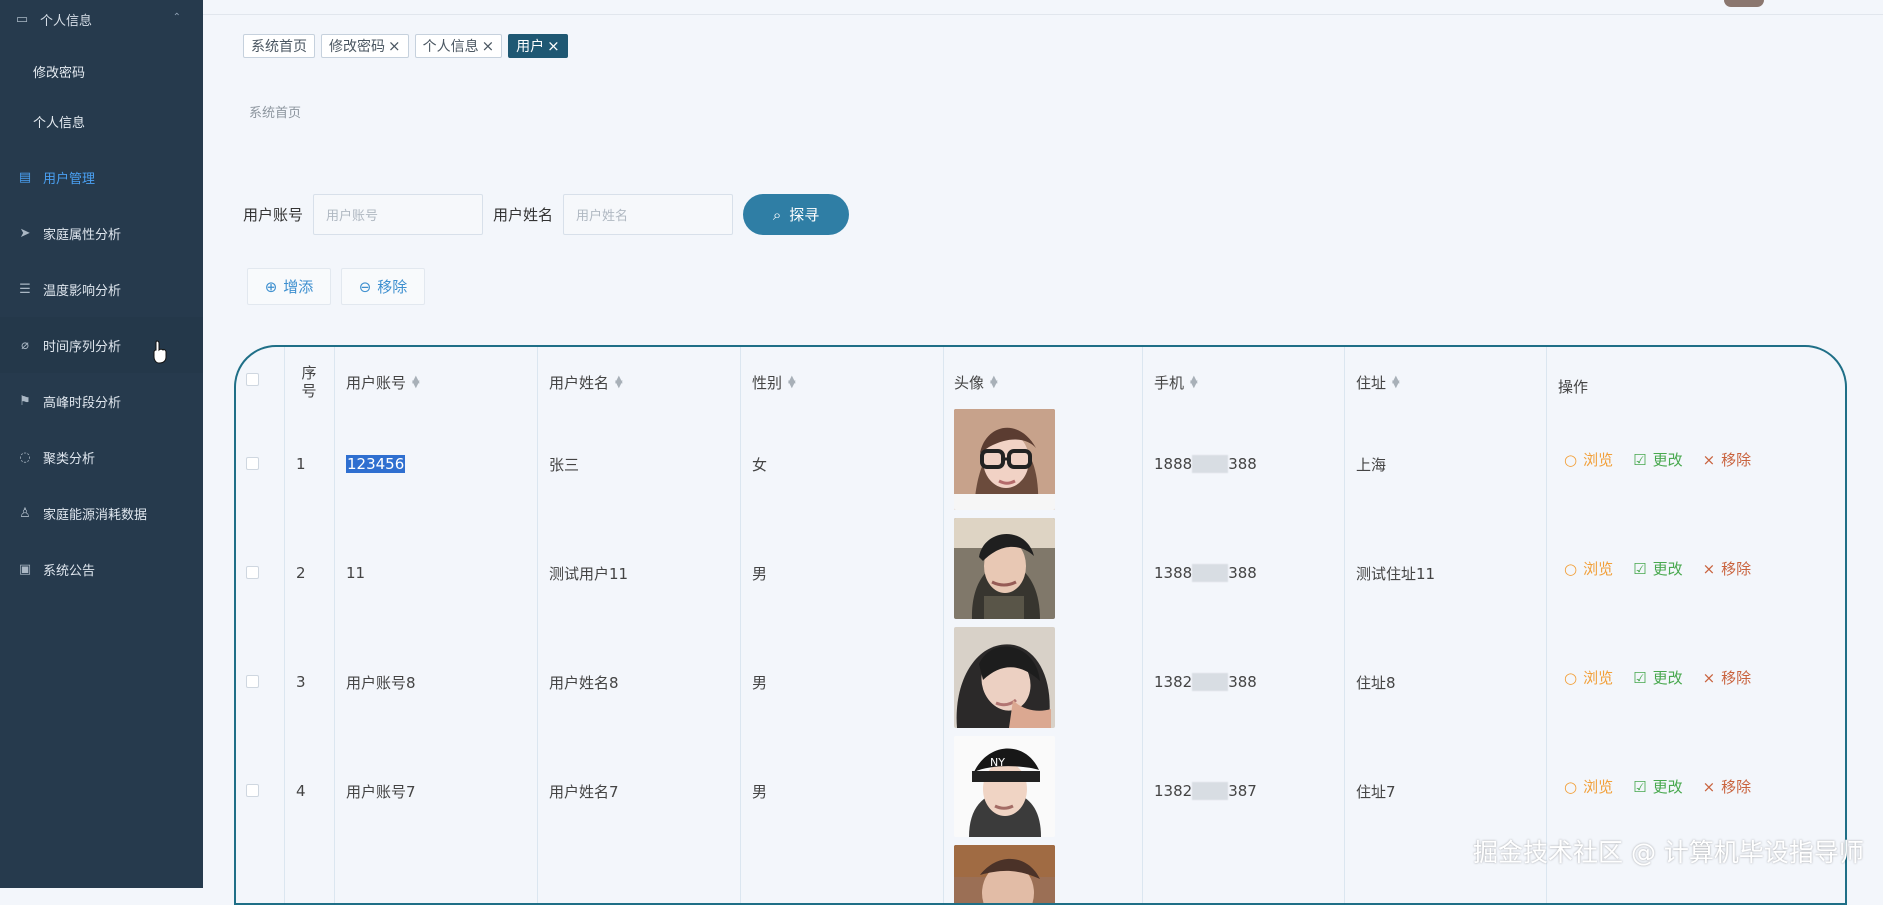  Describe the element at coordinates (1744, 3) in the screenshot. I see `user-avatar` at that location.